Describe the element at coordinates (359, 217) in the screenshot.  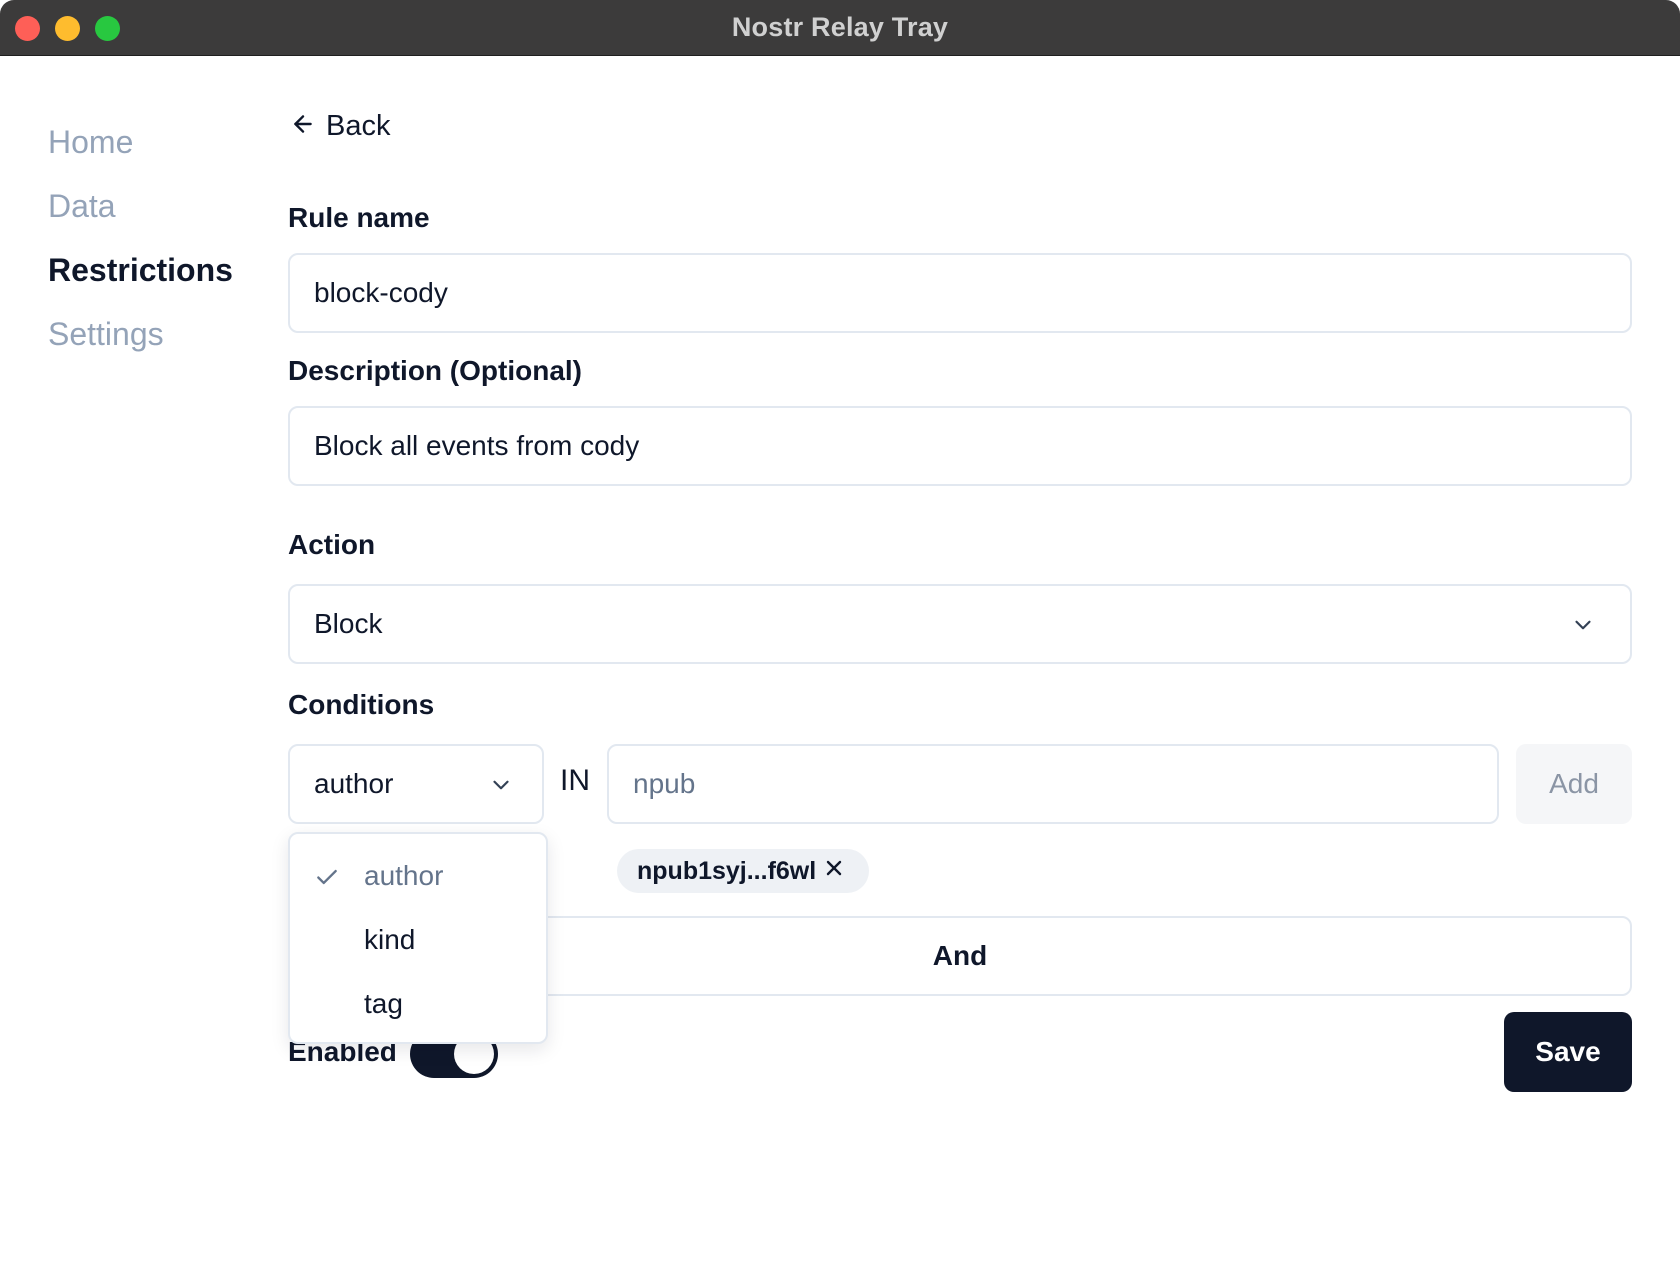
I see `rule-name-label: Rule name` at that location.